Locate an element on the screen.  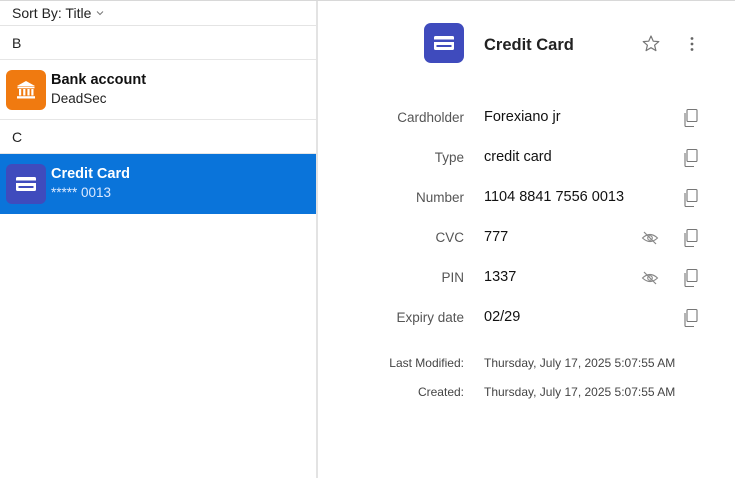
field-label: Cardholder is located at coordinates (430, 117).